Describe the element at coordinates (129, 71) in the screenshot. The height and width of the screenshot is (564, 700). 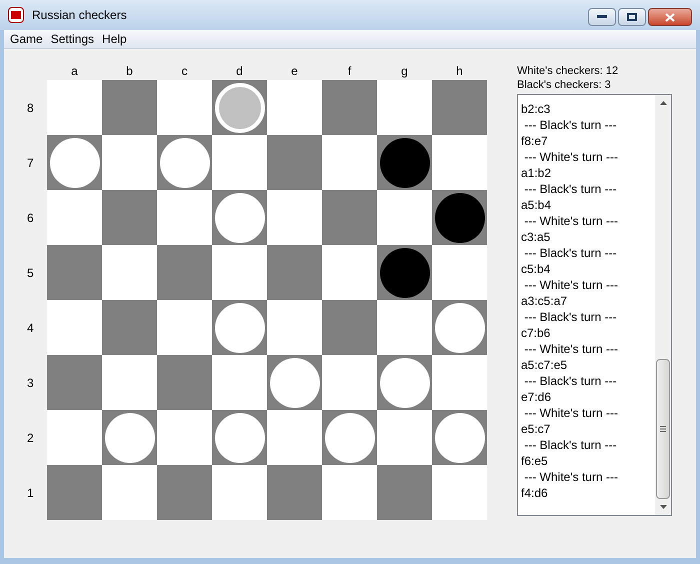
I see `column-label: b` at that location.